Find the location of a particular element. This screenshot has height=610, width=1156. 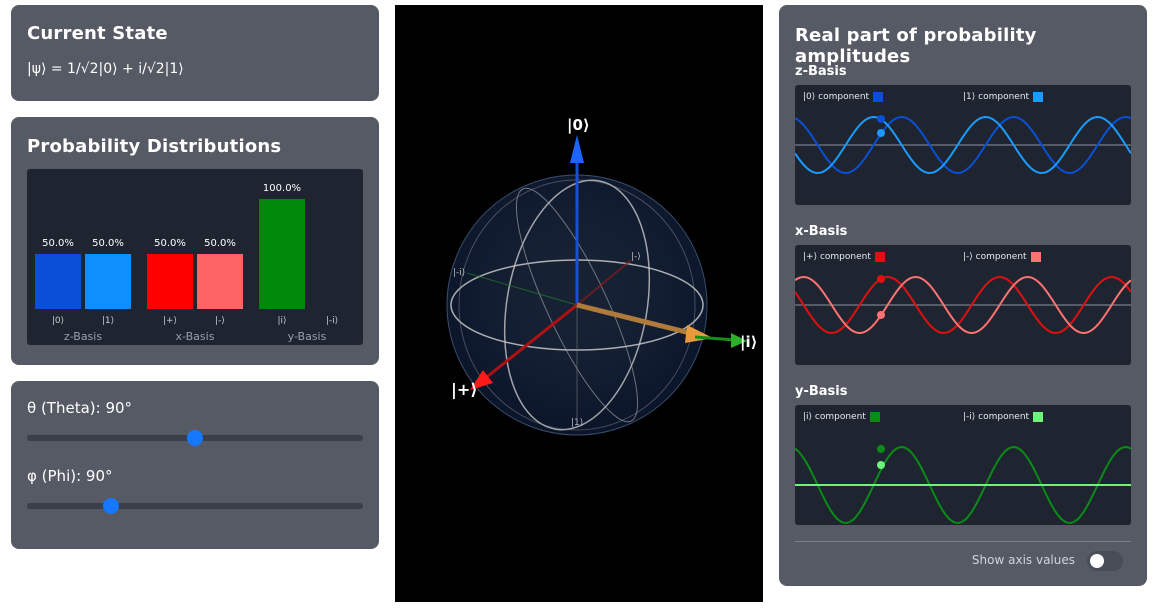

legend-label: |0⟩ component is located at coordinates (836, 97).